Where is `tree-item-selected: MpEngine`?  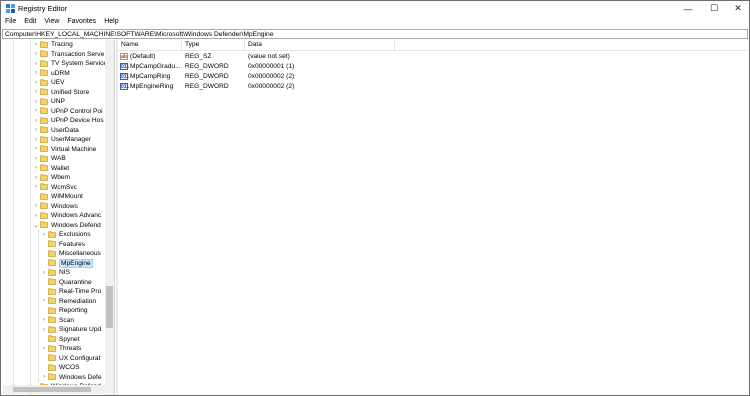
tree-item-selected: MpEngine is located at coordinates (66, 263).